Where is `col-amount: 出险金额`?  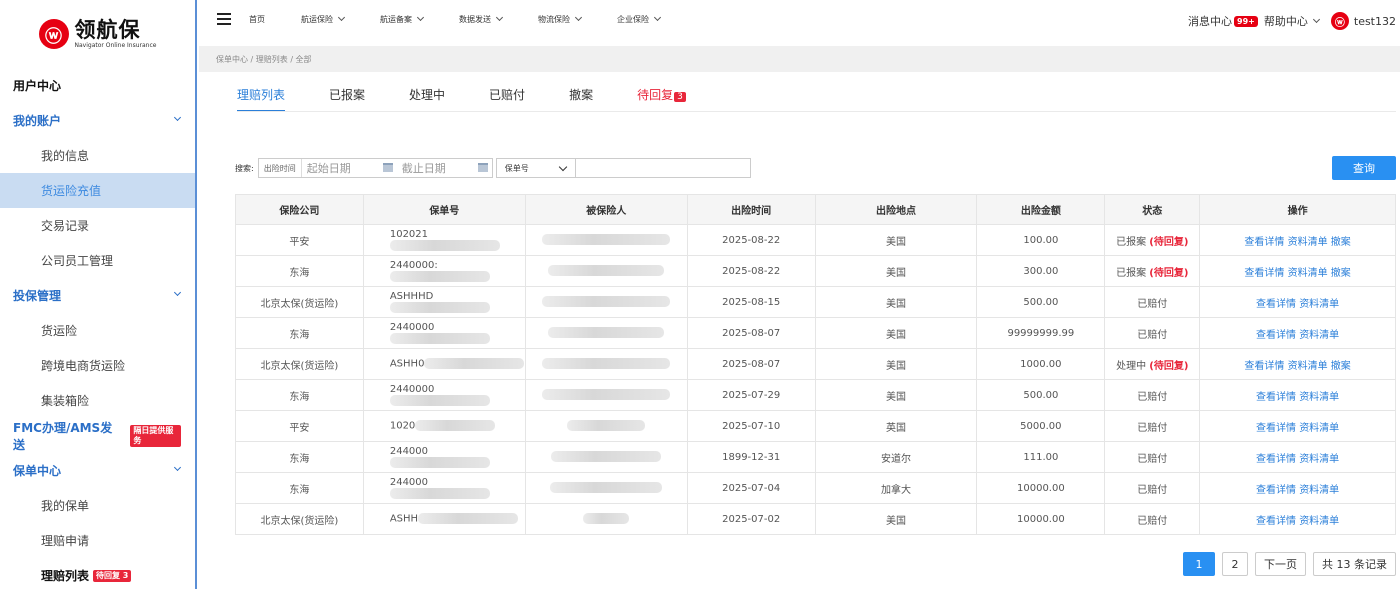
col-amount: 出险金额 is located at coordinates (1041, 209).